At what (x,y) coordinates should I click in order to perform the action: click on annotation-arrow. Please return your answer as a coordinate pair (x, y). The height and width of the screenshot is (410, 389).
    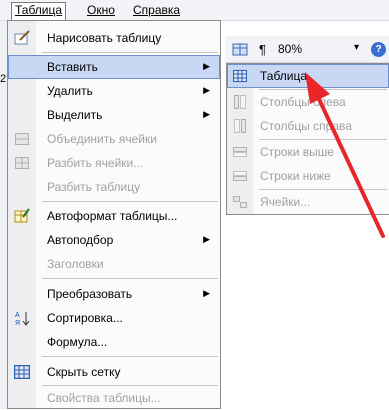
    Looking at the image, I should click on (345, 155).